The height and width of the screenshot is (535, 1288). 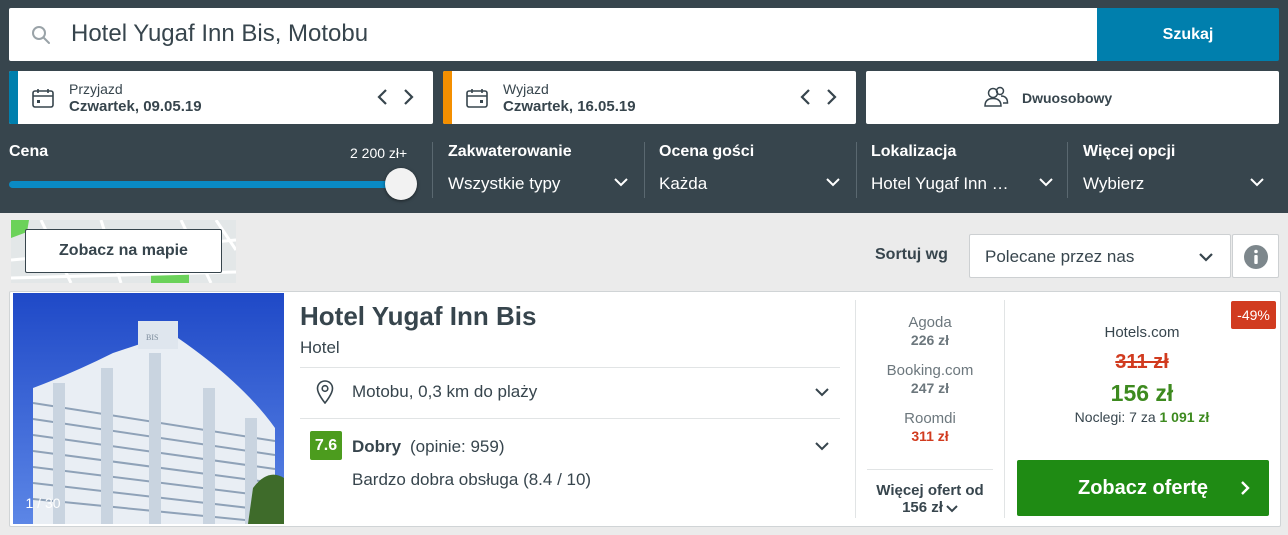 What do you see at coordinates (526, 89) in the screenshot?
I see `checkout-label: Wyjazd` at bounding box center [526, 89].